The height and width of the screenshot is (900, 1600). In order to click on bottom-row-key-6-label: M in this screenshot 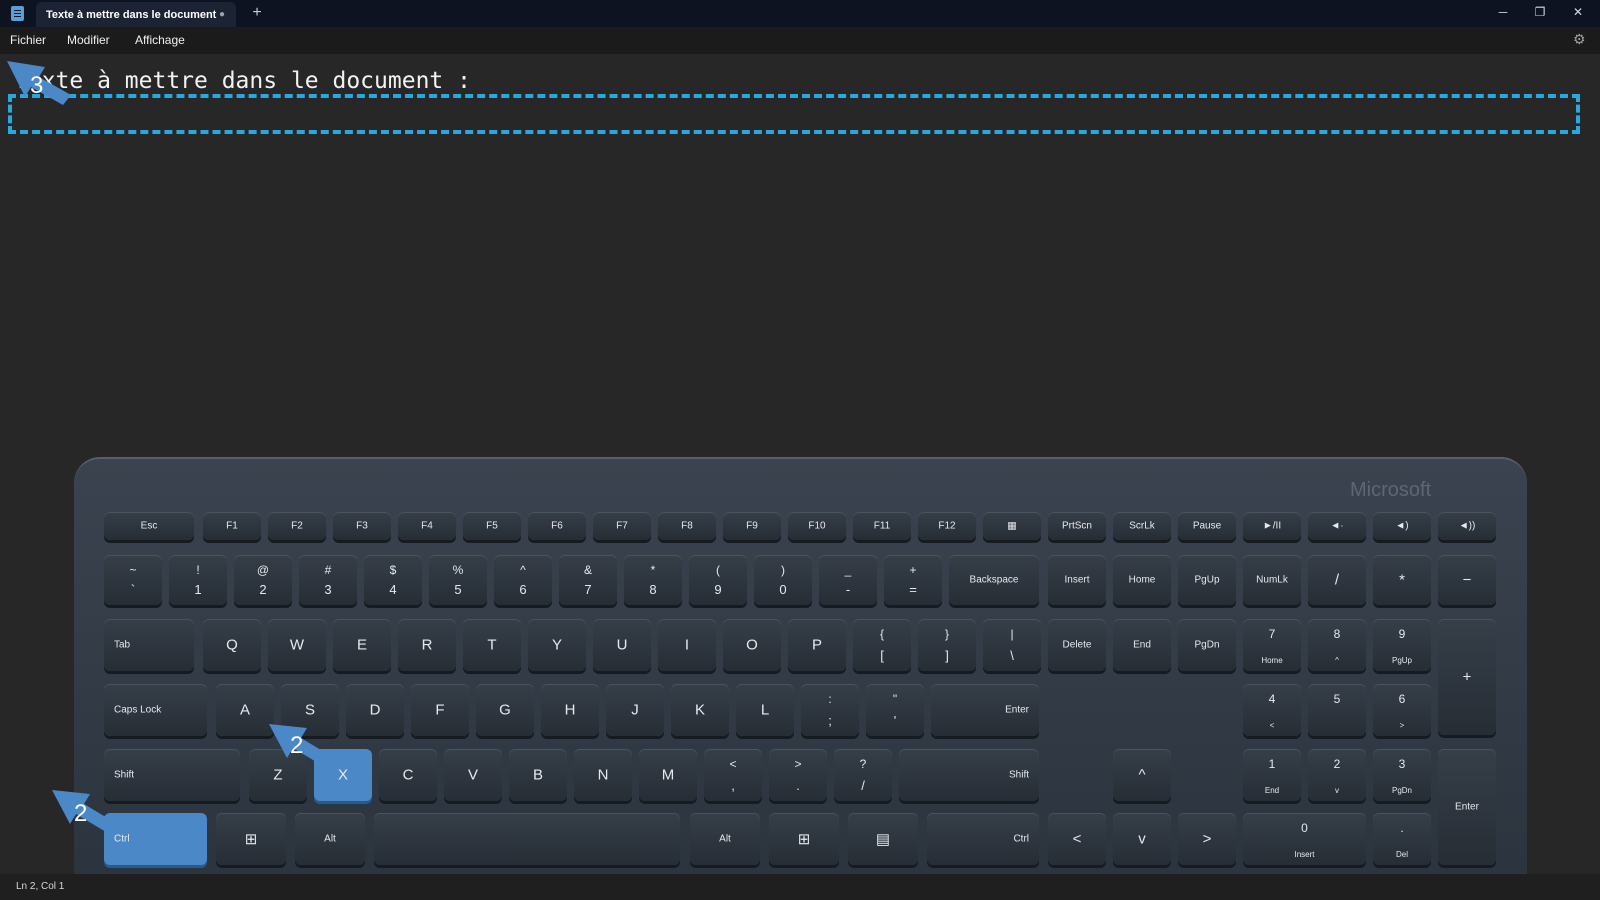, I will do `click(668, 775)`.